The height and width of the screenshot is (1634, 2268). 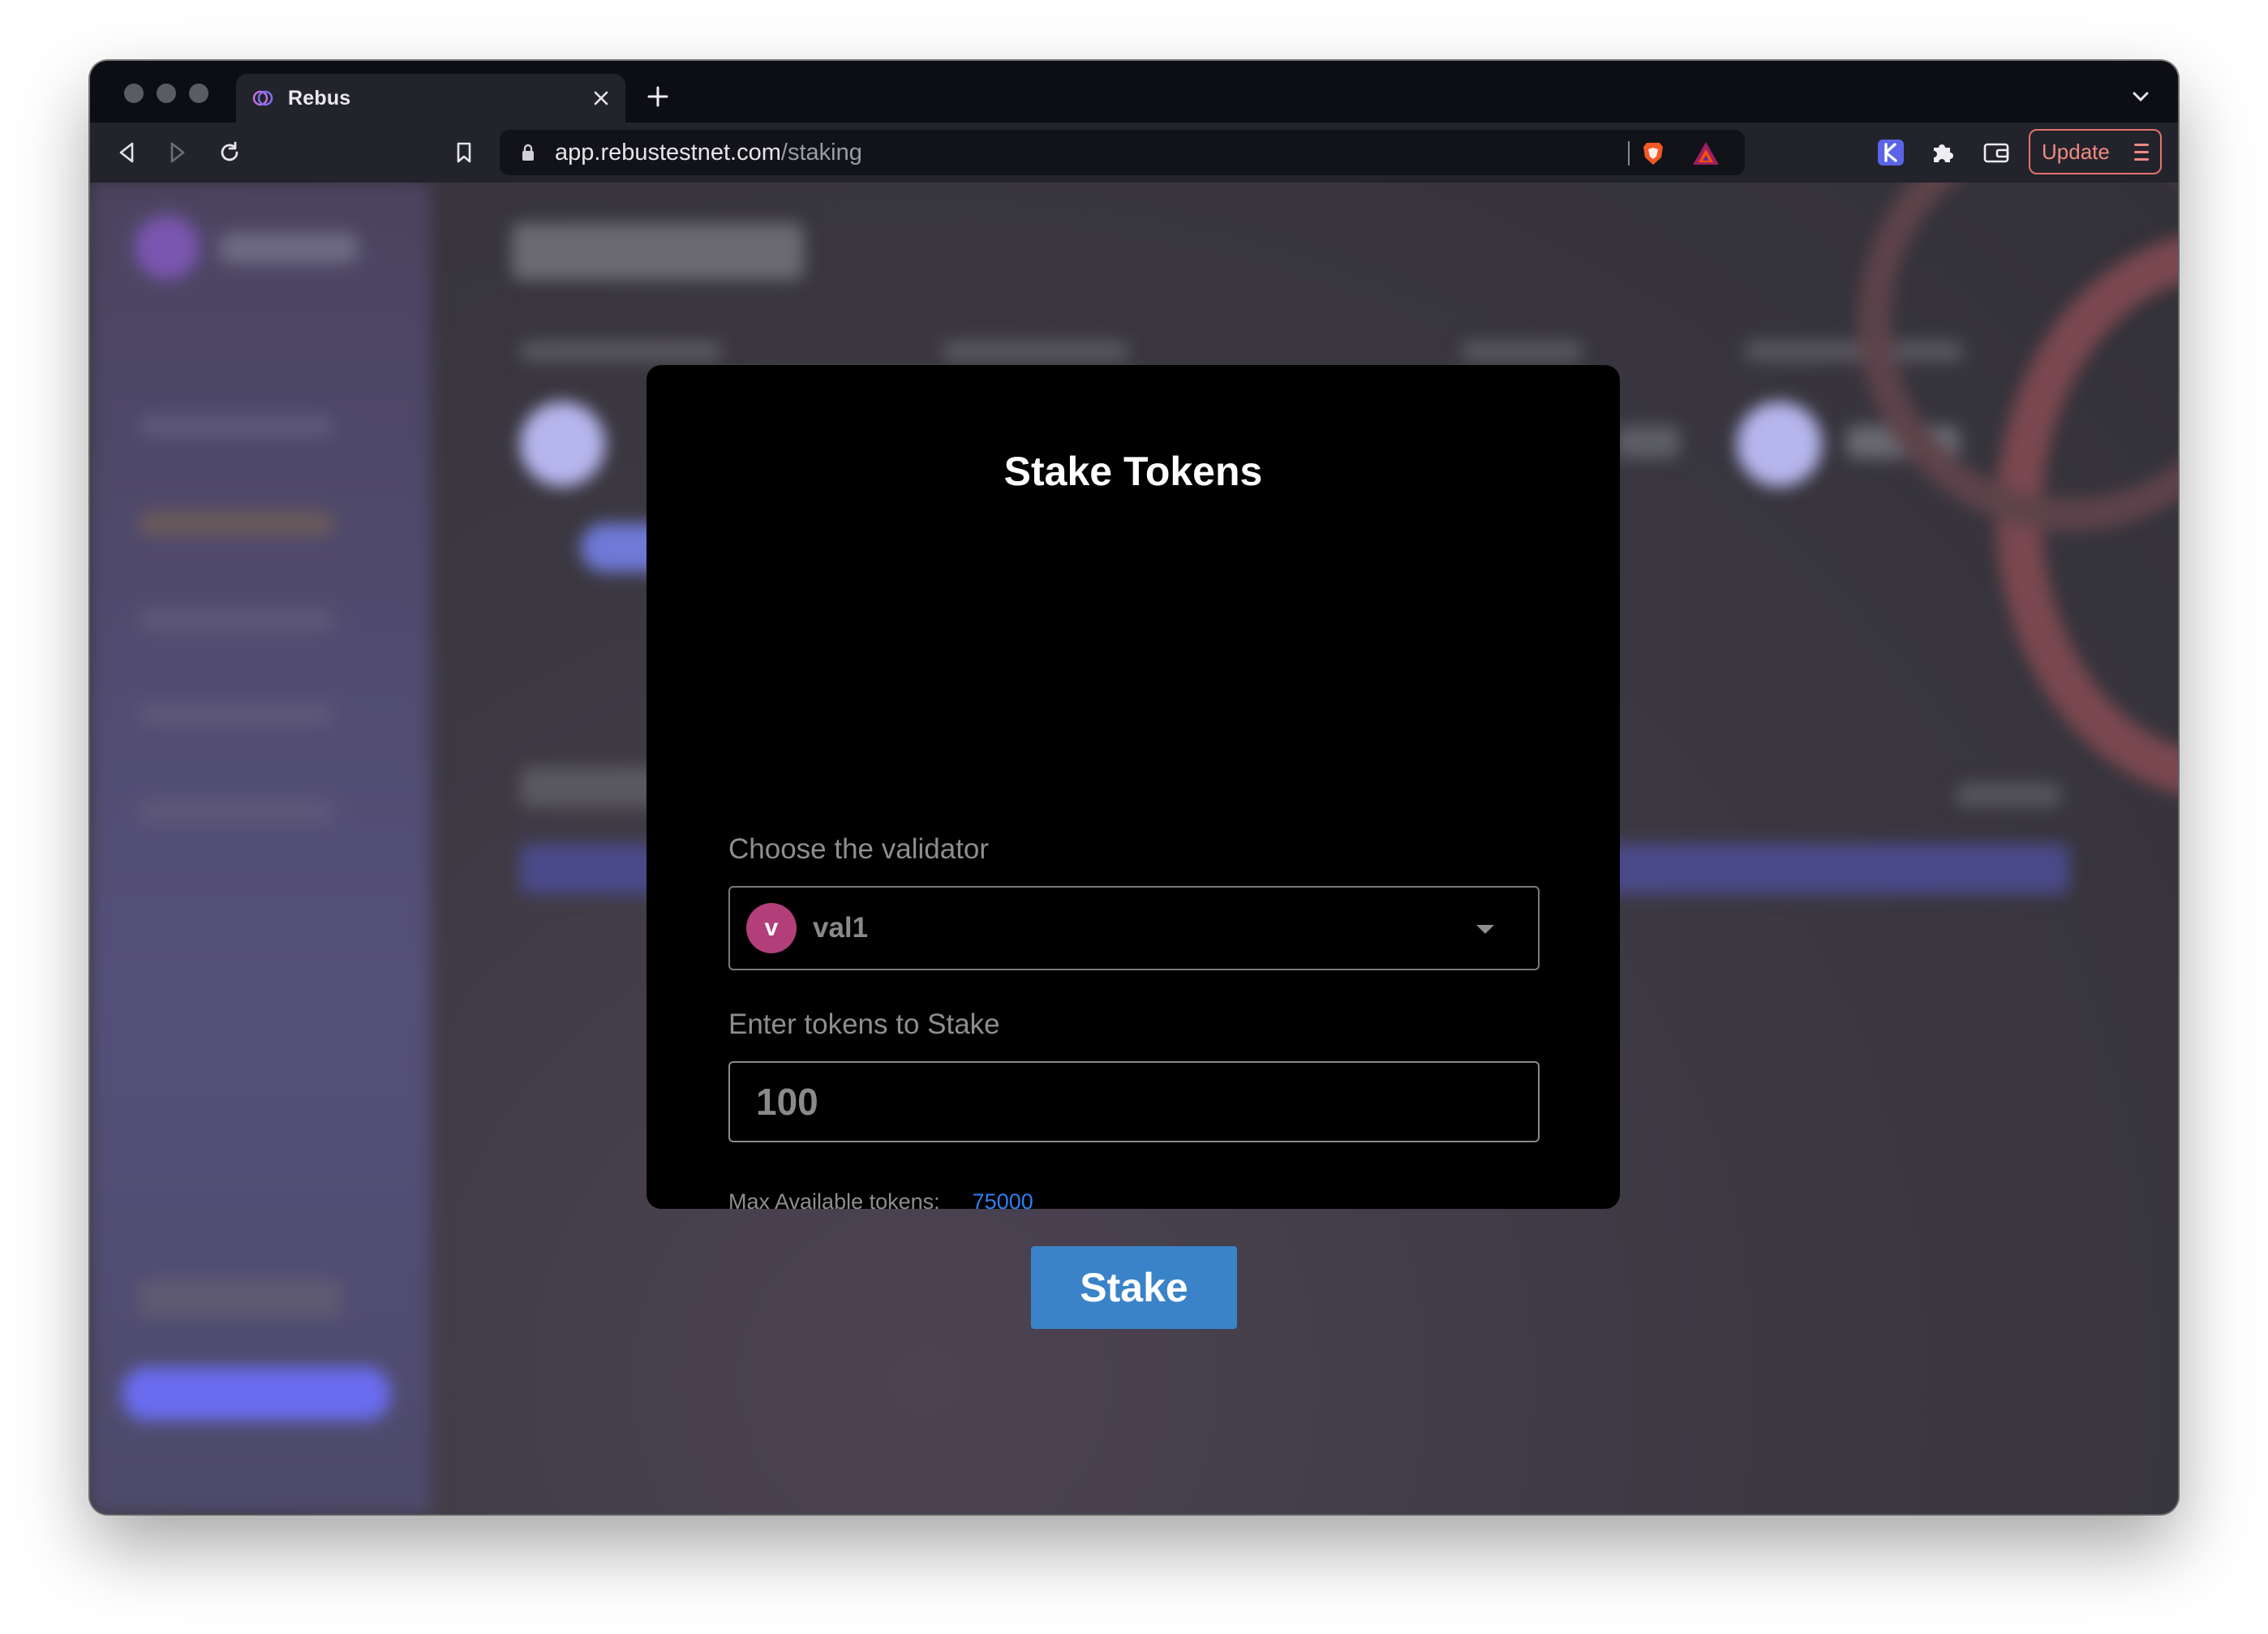 What do you see at coordinates (430, 98) in the screenshot?
I see `tab-rebus: Rebus` at bounding box center [430, 98].